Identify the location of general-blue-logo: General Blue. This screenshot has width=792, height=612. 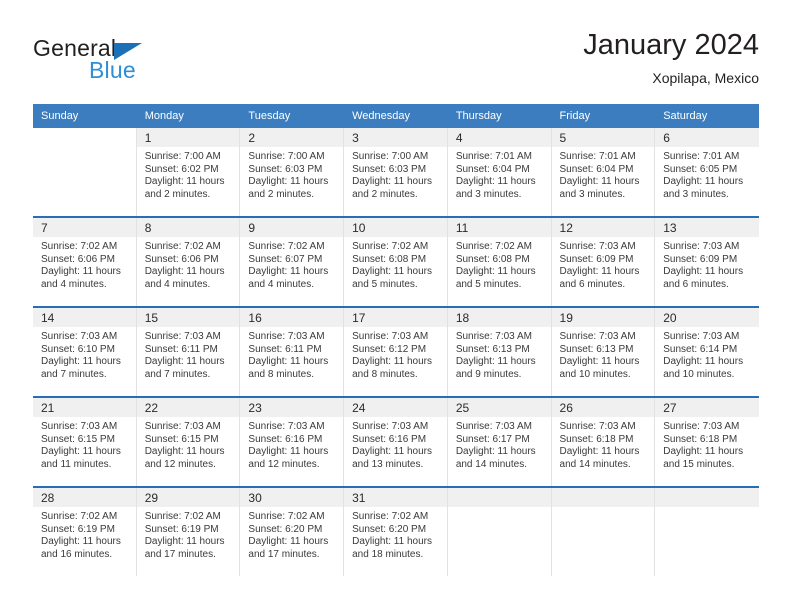
(118, 61).